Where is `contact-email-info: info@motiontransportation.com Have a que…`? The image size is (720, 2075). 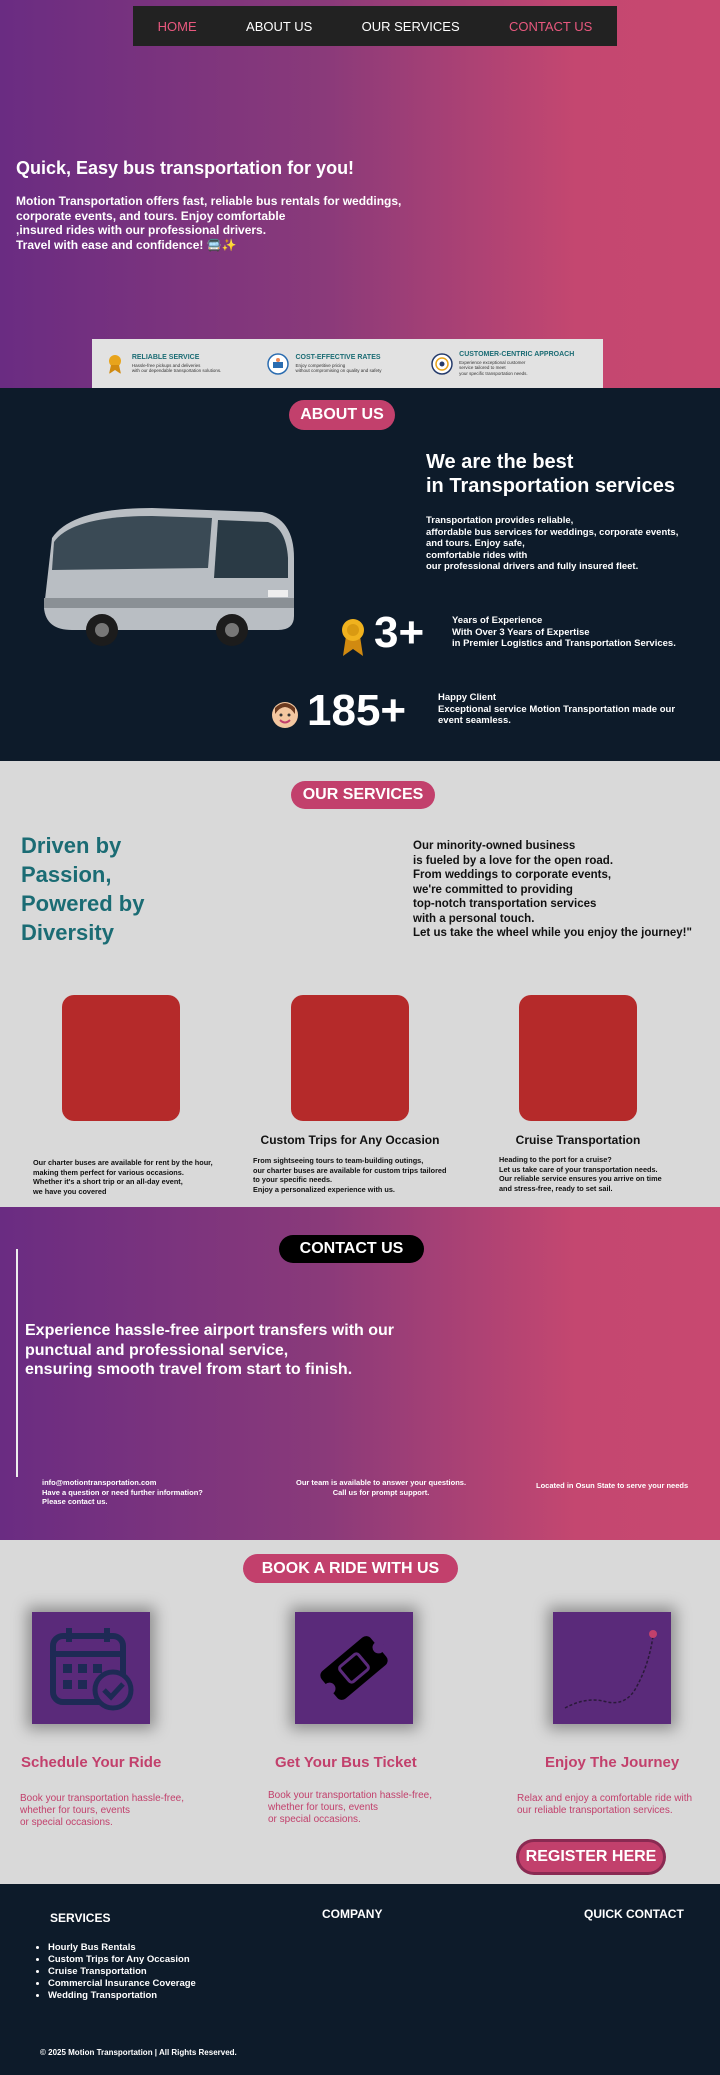
contact-email-info: info@motiontransportation.com Have a que… is located at coordinates (122, 1492).